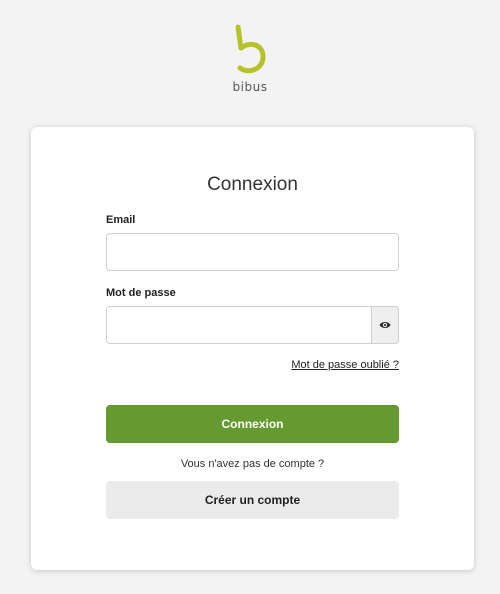  I want to click on login-button: Connexion, so click(252, 424).